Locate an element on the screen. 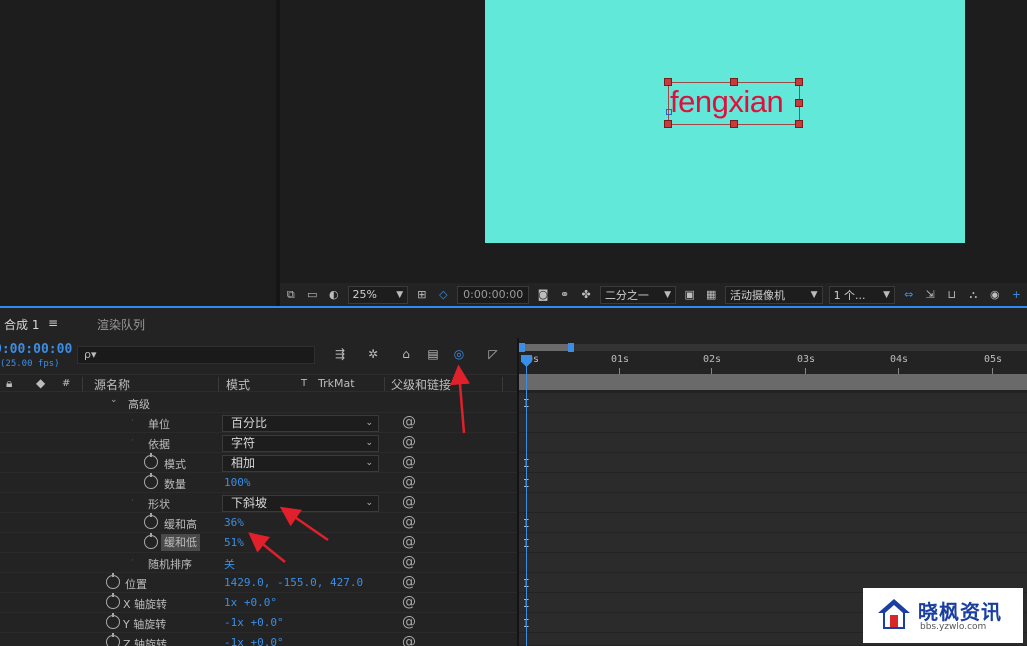  mask-path-icon: ◇ is located at coordinates (444, 295).